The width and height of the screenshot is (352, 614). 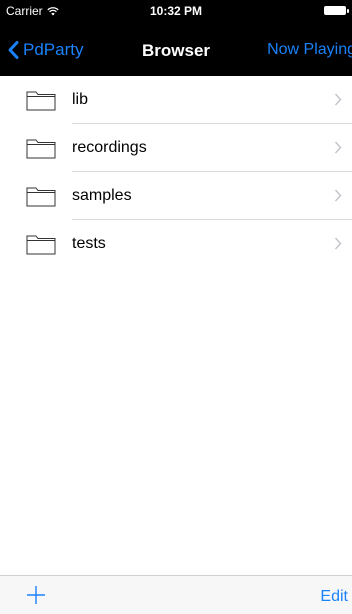 I want to click on battery-icon, so click(x=336, y=10).